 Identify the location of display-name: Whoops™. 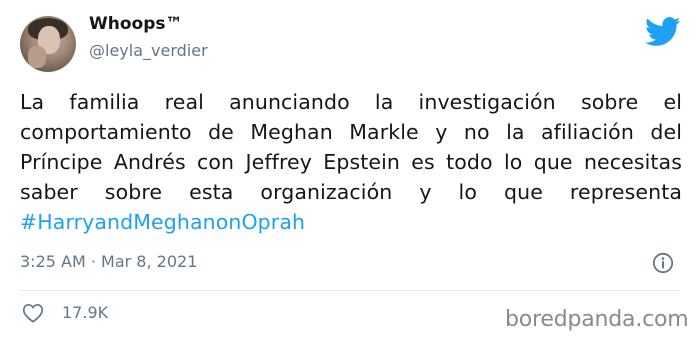
(136, 24).